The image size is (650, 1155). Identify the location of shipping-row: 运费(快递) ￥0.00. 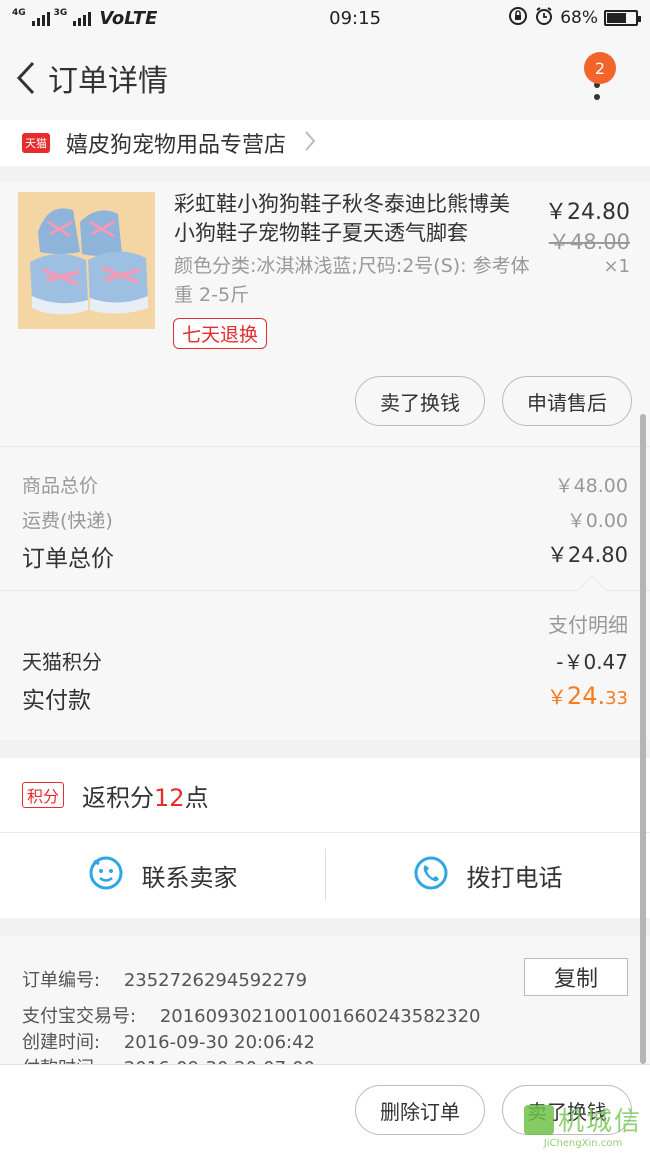
(325, 519).